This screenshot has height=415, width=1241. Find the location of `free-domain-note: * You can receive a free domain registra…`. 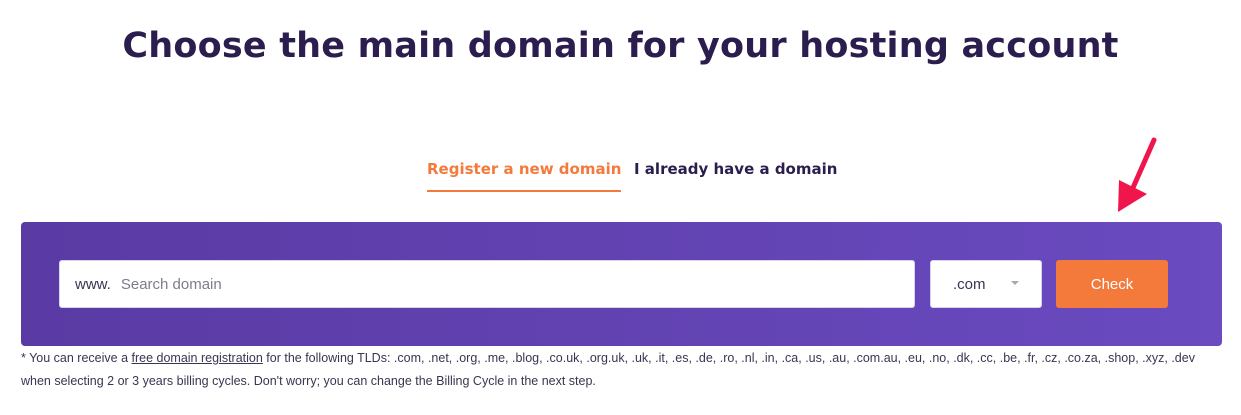

free-domain-note: * You can receive a free domain registra… is located at coordinates (623, 370).